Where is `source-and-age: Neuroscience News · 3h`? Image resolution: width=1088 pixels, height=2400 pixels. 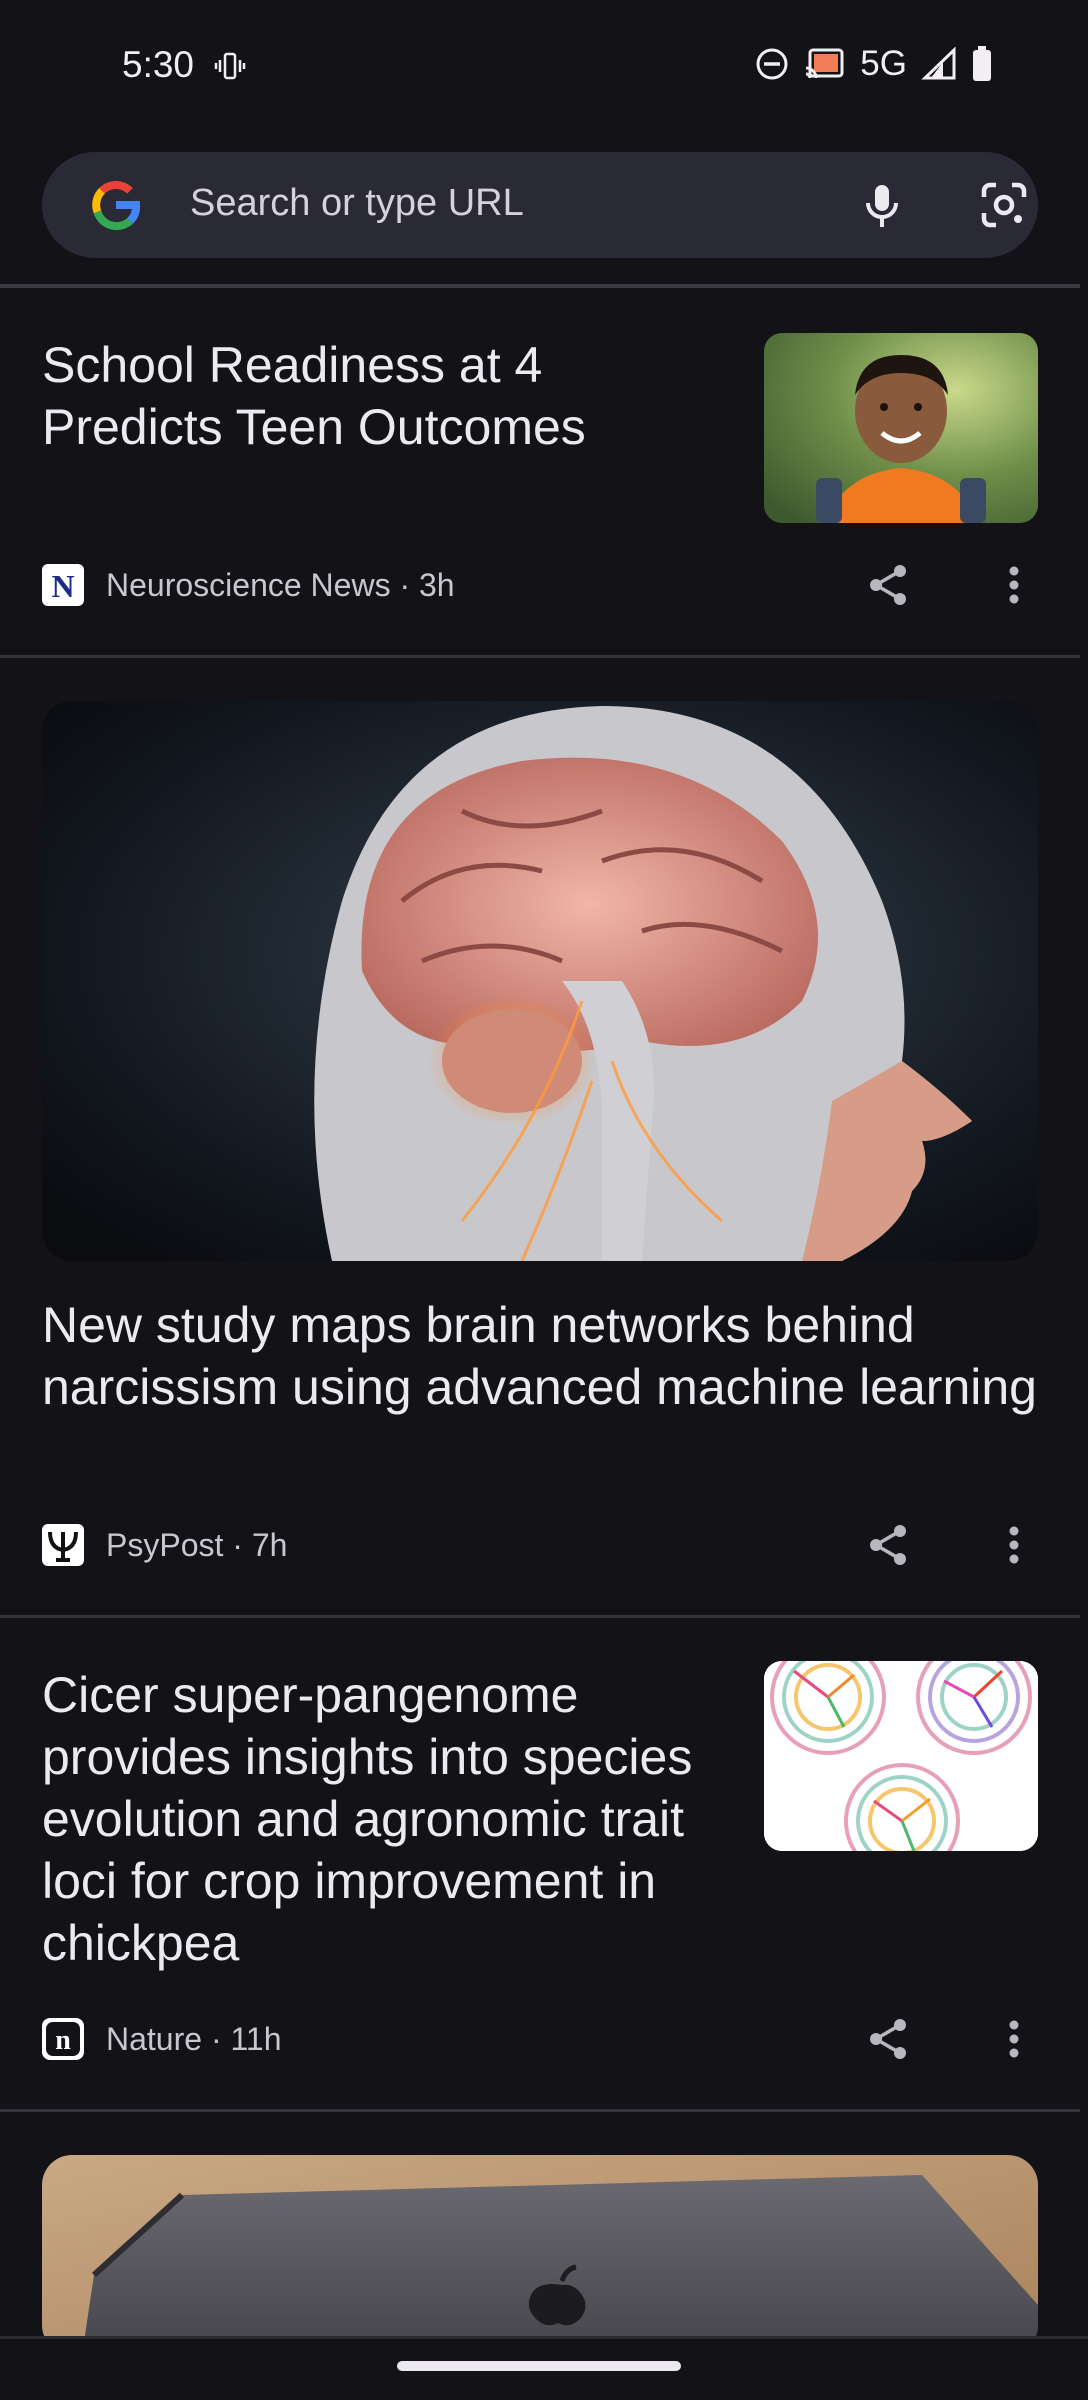 source-and-age: Neuroscience News · 3h is located at coordinates (280, 584).